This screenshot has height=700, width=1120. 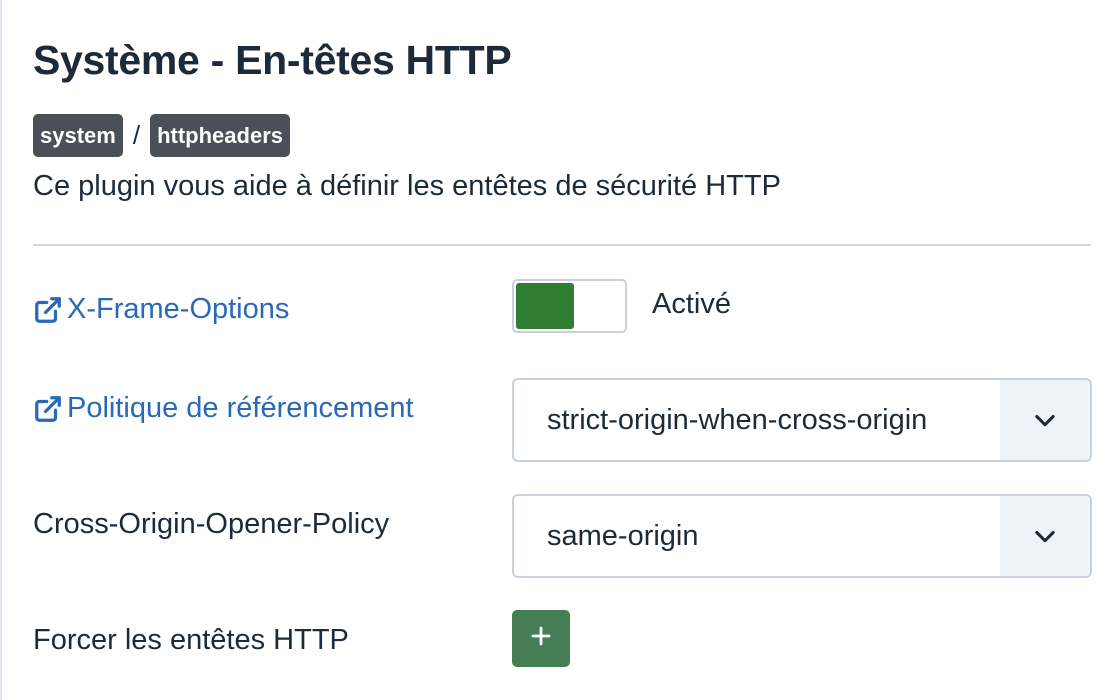 What do you see at coordinates (691, 304) in the screenshot?
I see `x-frame-options-status: Activé` at bounding box center [691, 304].